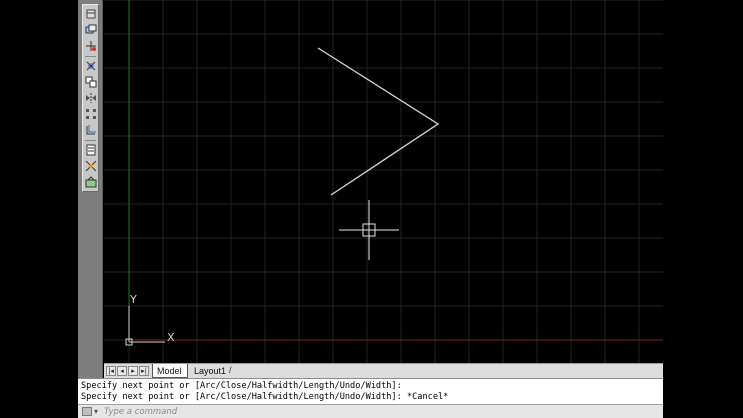 This screenshot has width=743, height=418. Describe the element at coordinates (230, 370) in the screenshot. I see `tab-trailing-slash: /` at that location.